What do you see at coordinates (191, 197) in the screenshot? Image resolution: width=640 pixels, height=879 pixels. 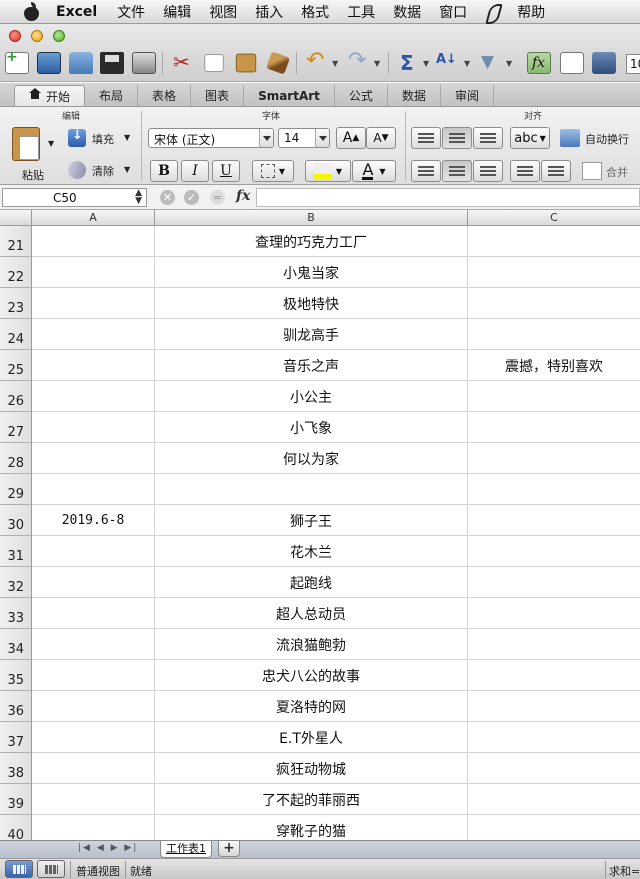 I see `enter-check-icon: ✓` at bounding box center [191, 197].